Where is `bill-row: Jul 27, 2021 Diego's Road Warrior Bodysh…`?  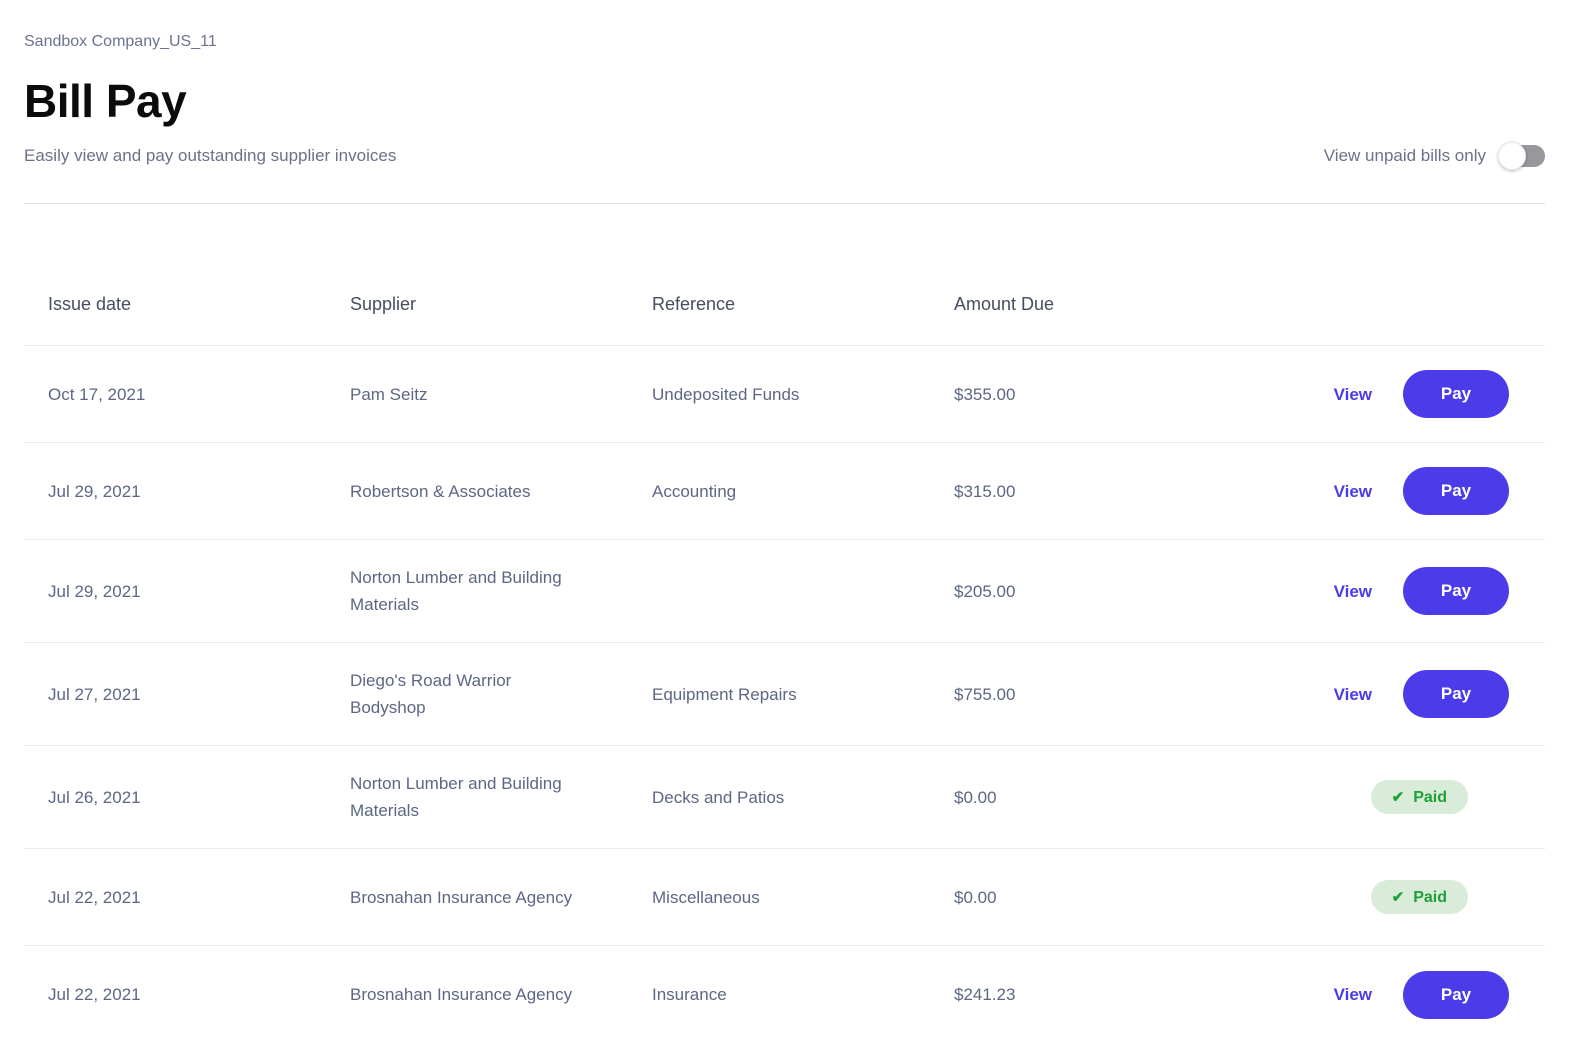
bill-row: Jul 27, 2021 Diego's Road Warrior Bodysh… is located at coordinates (784, 694).